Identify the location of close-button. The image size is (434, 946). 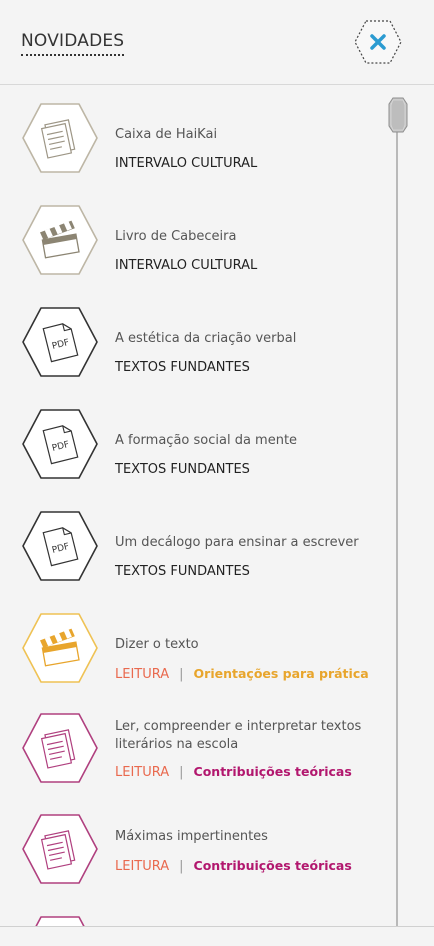
(378, 42).